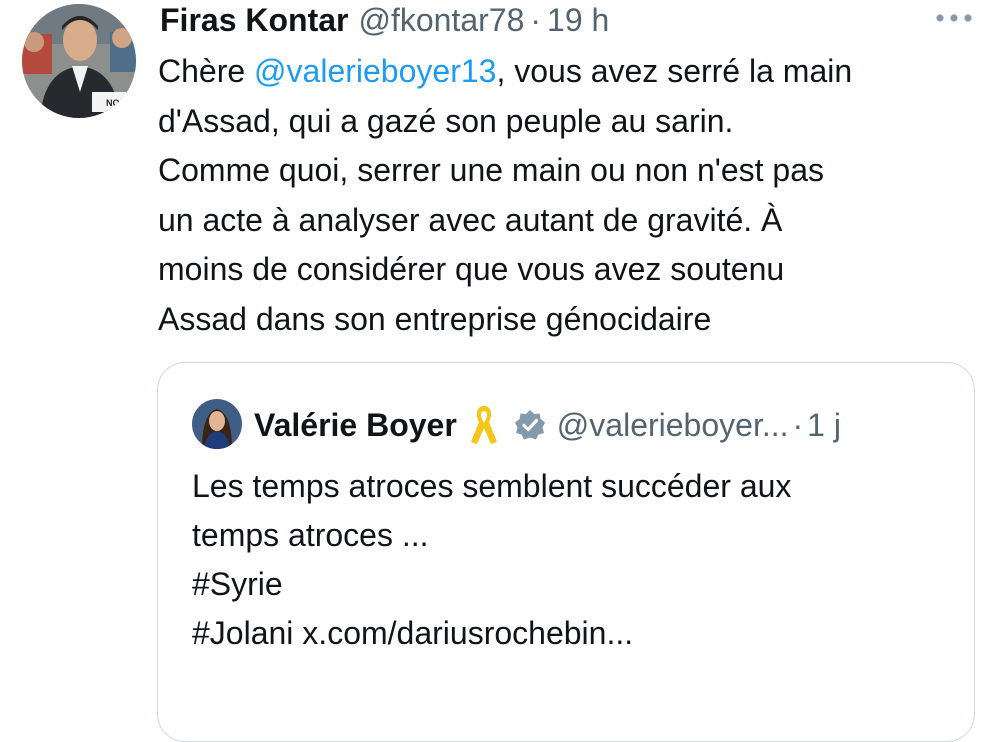 This screenshot has width=1000, height=742. I want to click on quoted-tweet-header: Valérie Boyer @valerieboyer... · 1 j, so click(547, 425).